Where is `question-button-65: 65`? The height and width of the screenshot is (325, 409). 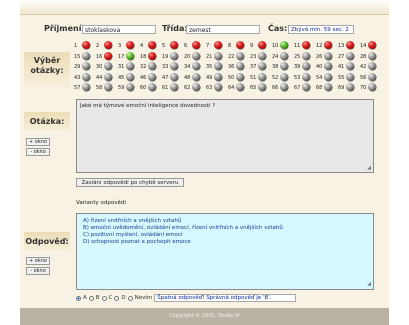
question-button-65: 65 is located at coordinates (262, 87).